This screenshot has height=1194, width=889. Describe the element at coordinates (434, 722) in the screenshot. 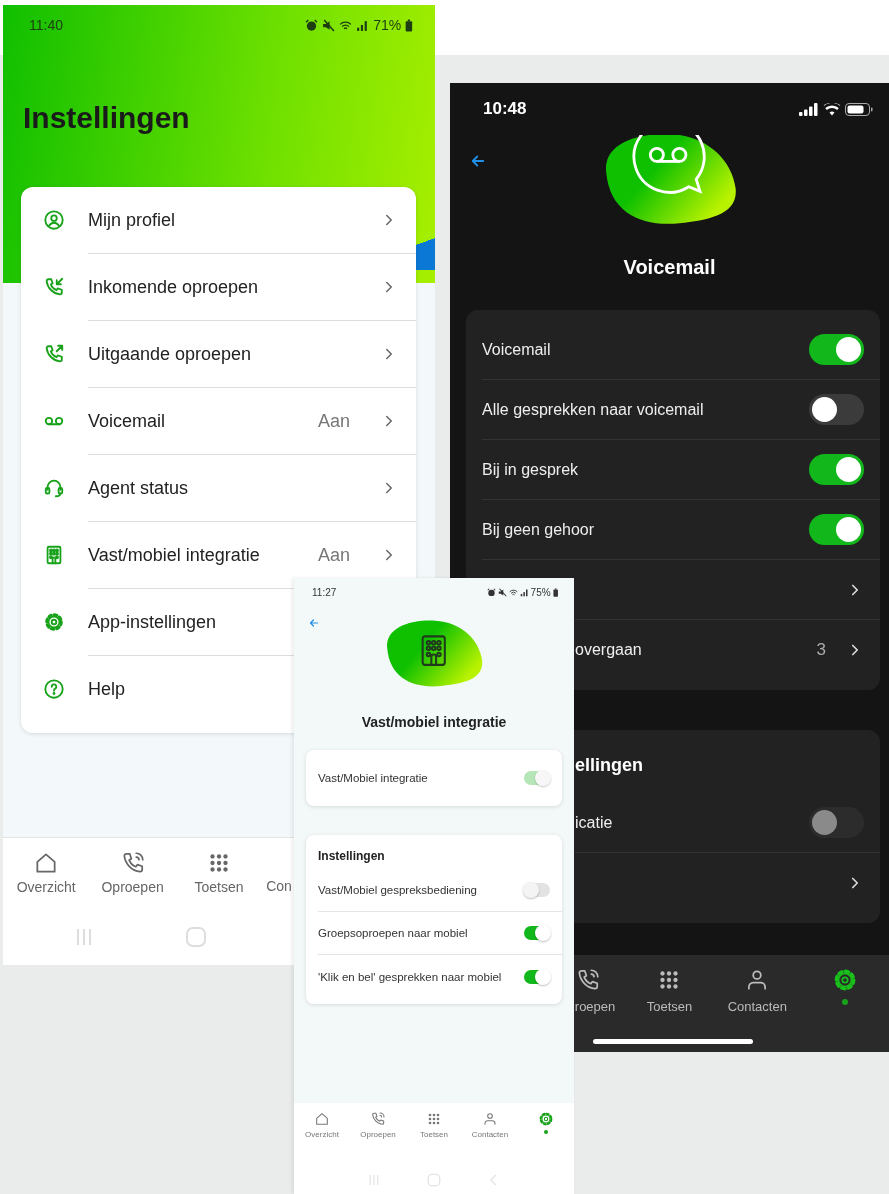

I see `screen-title: Vast/mobiel integratie` at that location.